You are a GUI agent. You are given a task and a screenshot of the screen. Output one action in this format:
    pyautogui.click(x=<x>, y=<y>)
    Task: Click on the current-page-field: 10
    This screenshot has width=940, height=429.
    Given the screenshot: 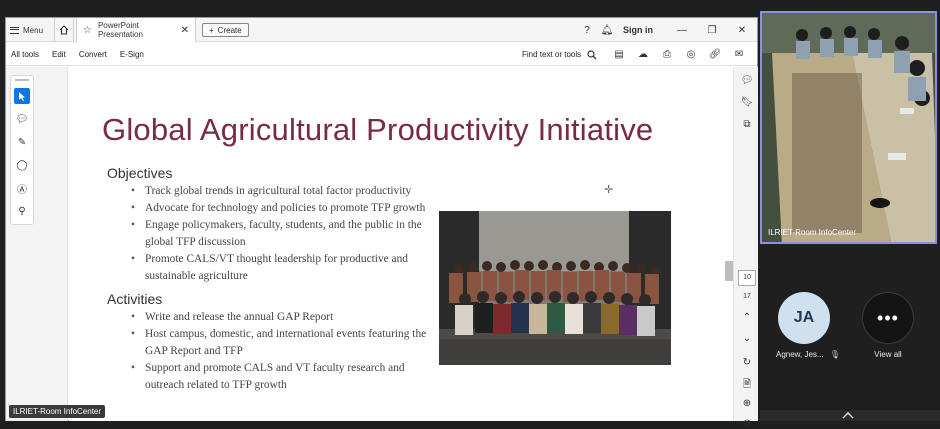 What is the action you would take?
    pyautogui.click(x=747, y=278)
    